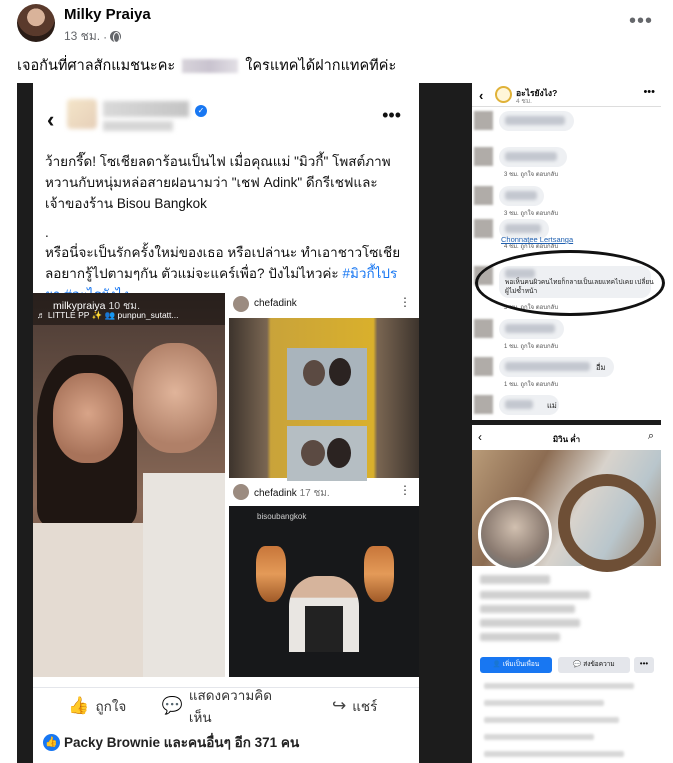 Image resolution: width=673 pixels, height=763 pixels. I want to click on screenshot-more-icon: •••, so click(391, 115).